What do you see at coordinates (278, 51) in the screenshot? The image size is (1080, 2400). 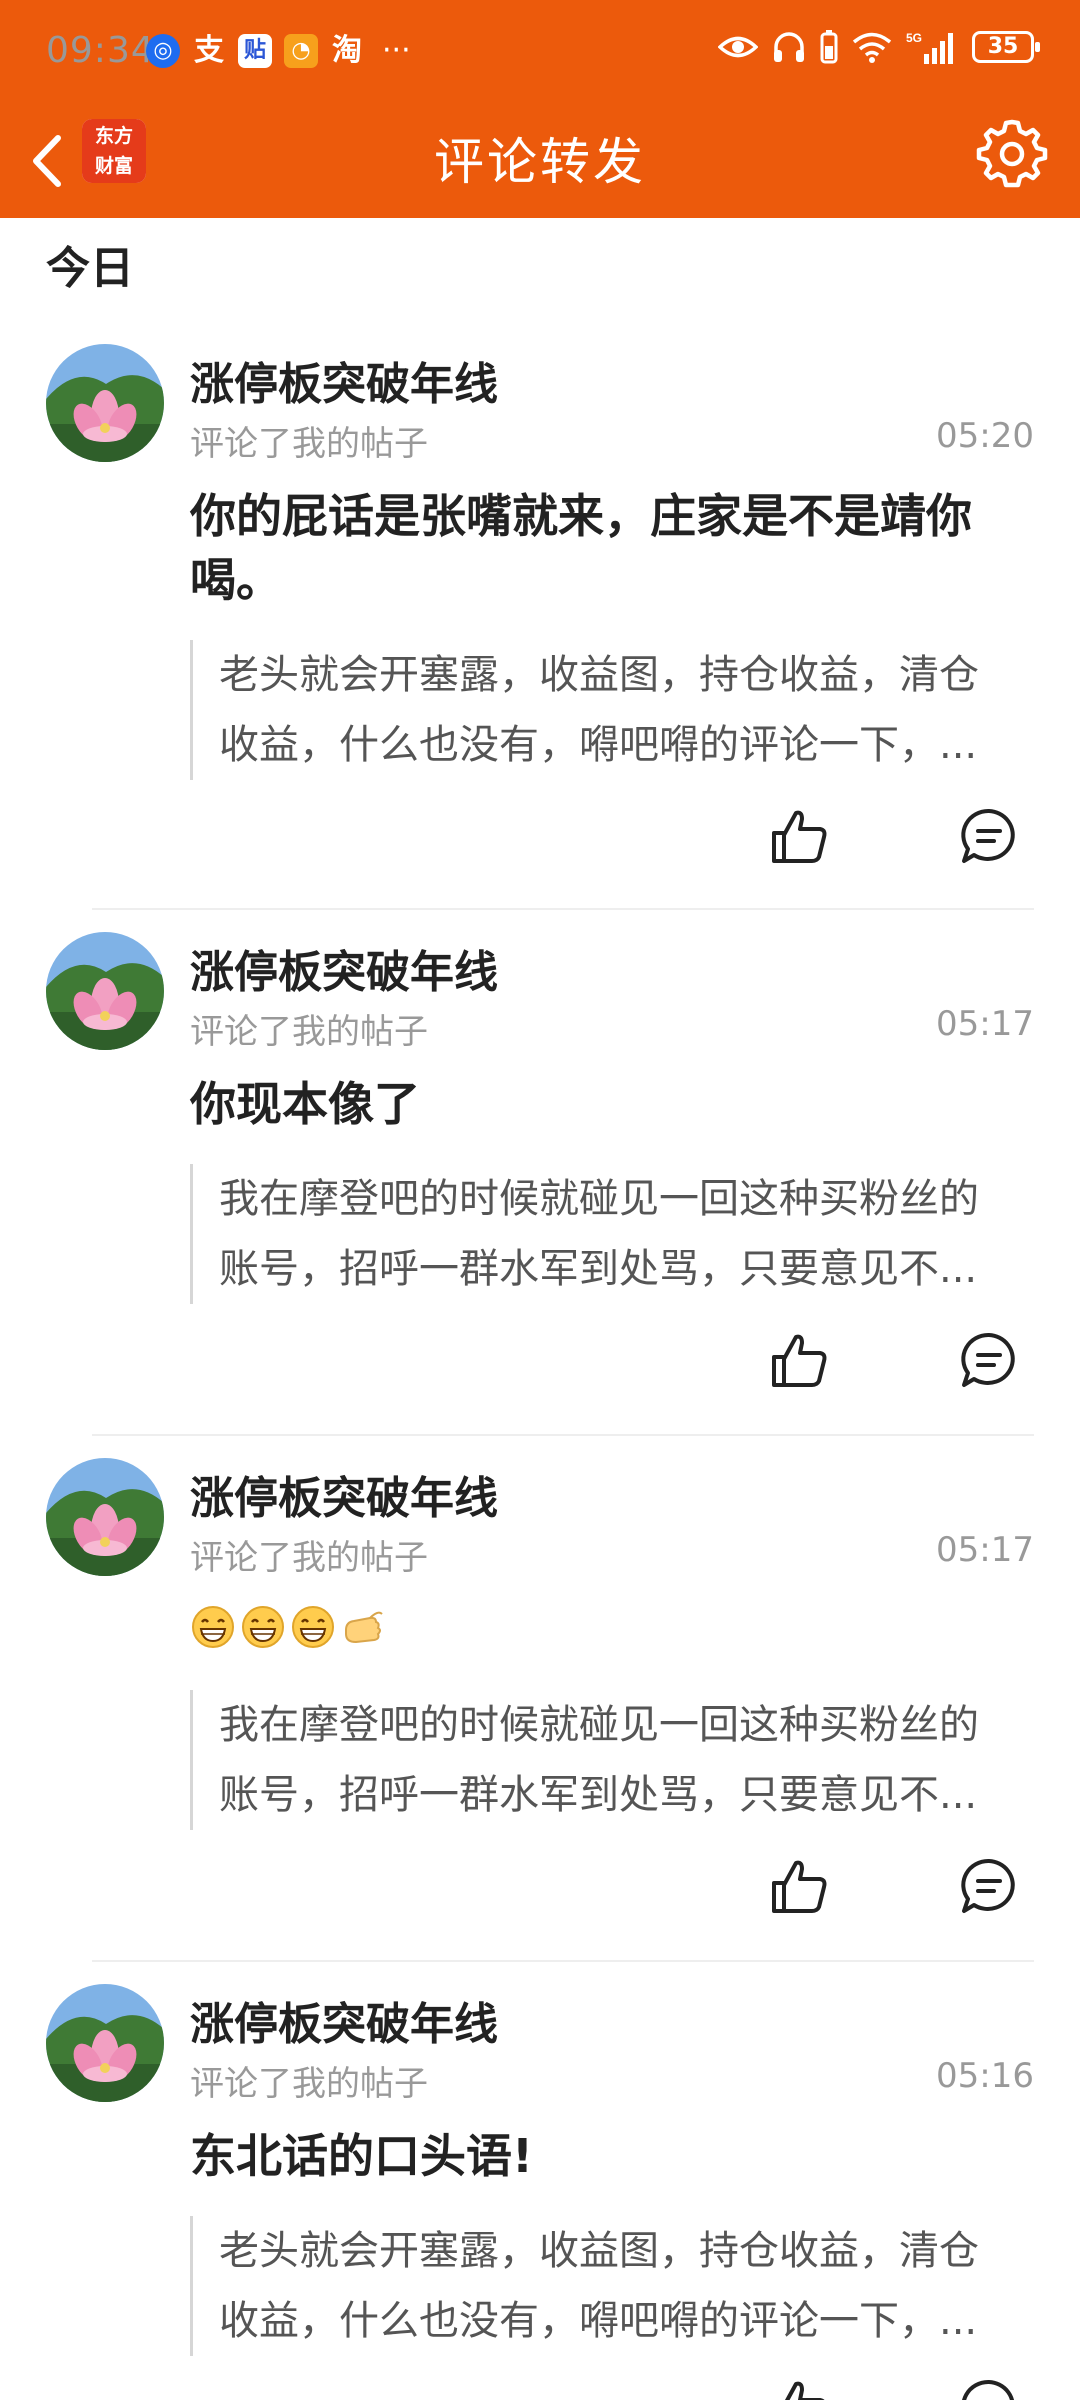 I see `notification-icons: ◎ 支 贴 ◔ 淘 ···` at bounding box center [278, 51].